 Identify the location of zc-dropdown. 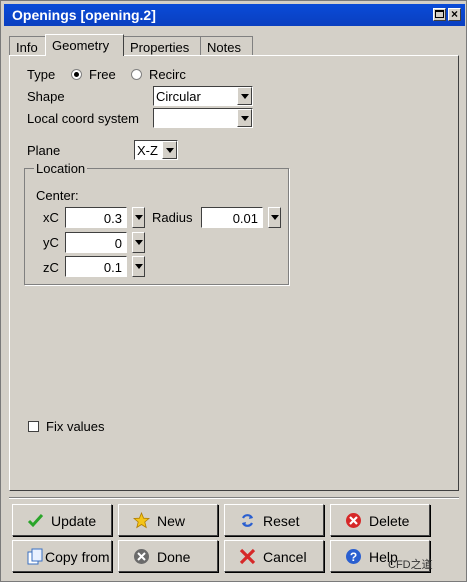
(138, 266).